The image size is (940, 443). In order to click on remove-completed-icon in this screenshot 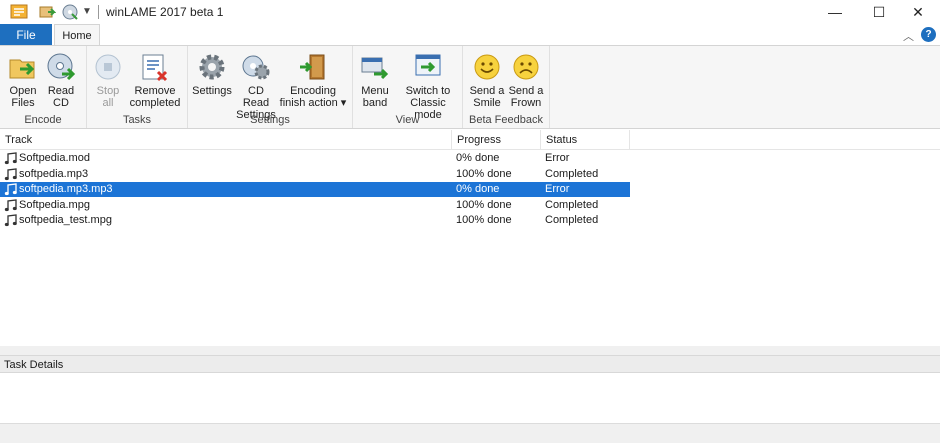, I will do `click(155, 67)`.